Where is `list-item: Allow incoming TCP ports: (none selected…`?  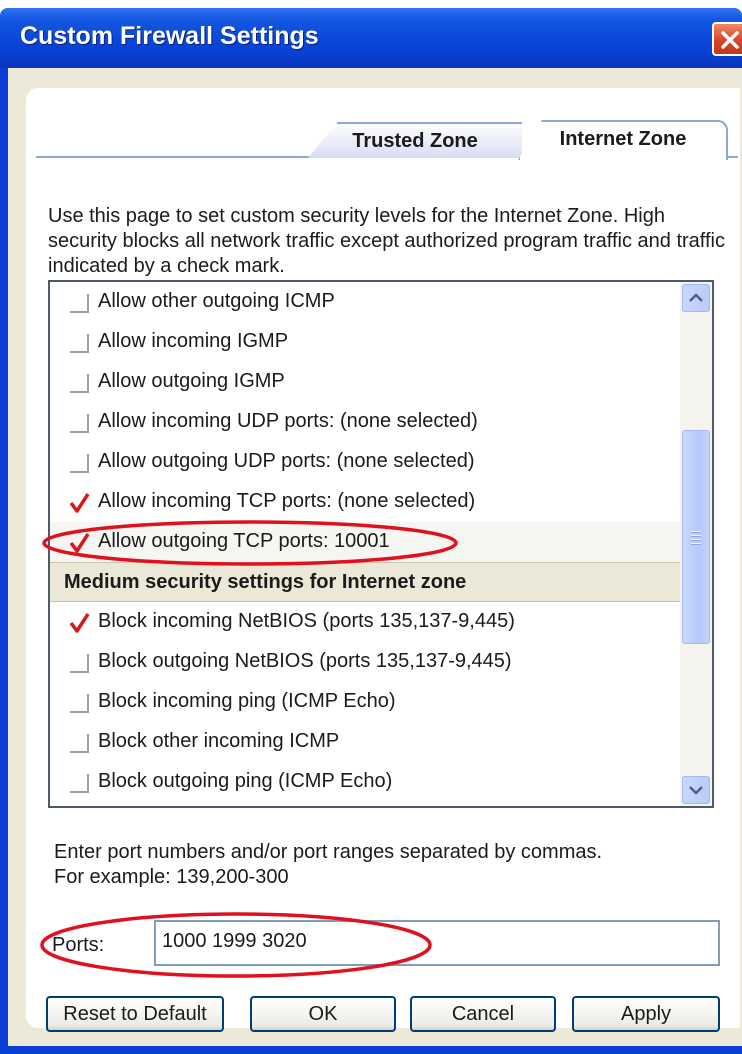
list-item: Allow incoming TCP ports: (none selected… is located at coordinates (365, 502).